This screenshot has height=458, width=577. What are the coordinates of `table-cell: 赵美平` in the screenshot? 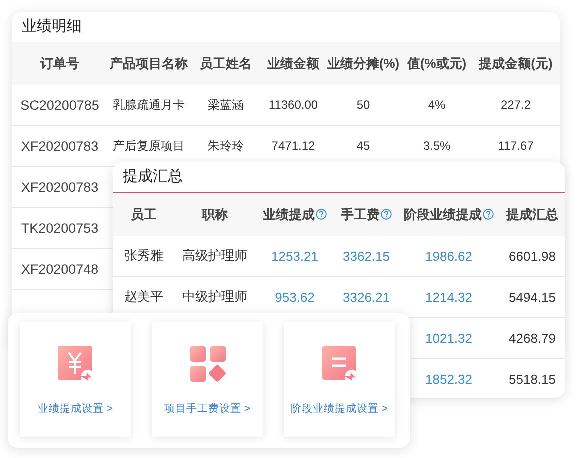 It's located at (144, 297).